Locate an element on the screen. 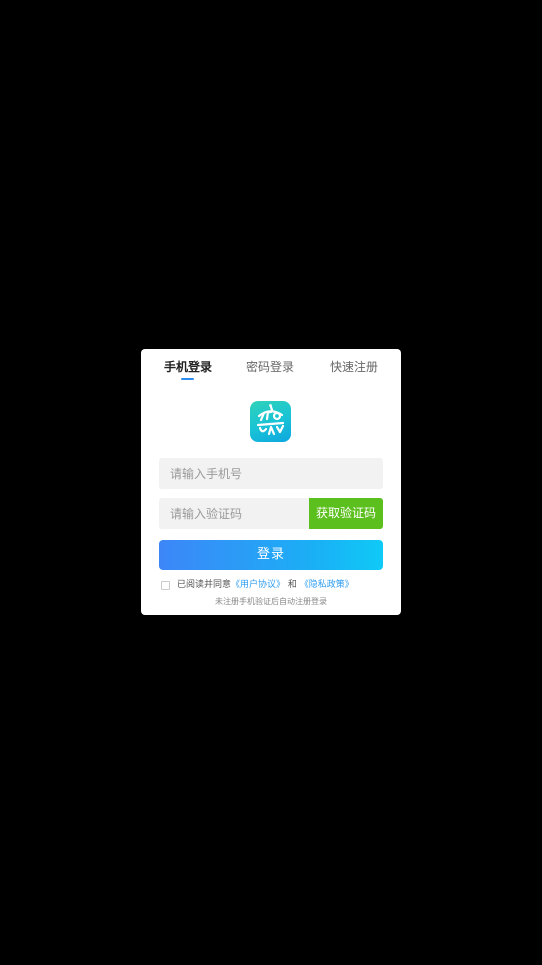  tab-password-login: 密码登录 is located at coordinates (270, 367).